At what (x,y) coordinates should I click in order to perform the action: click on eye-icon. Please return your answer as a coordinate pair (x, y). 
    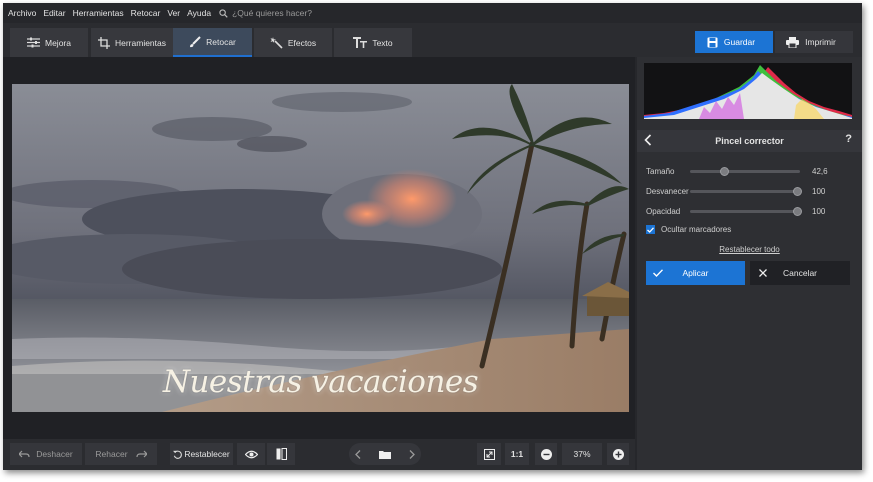
    Looking at the image, I should click on (251, 454).